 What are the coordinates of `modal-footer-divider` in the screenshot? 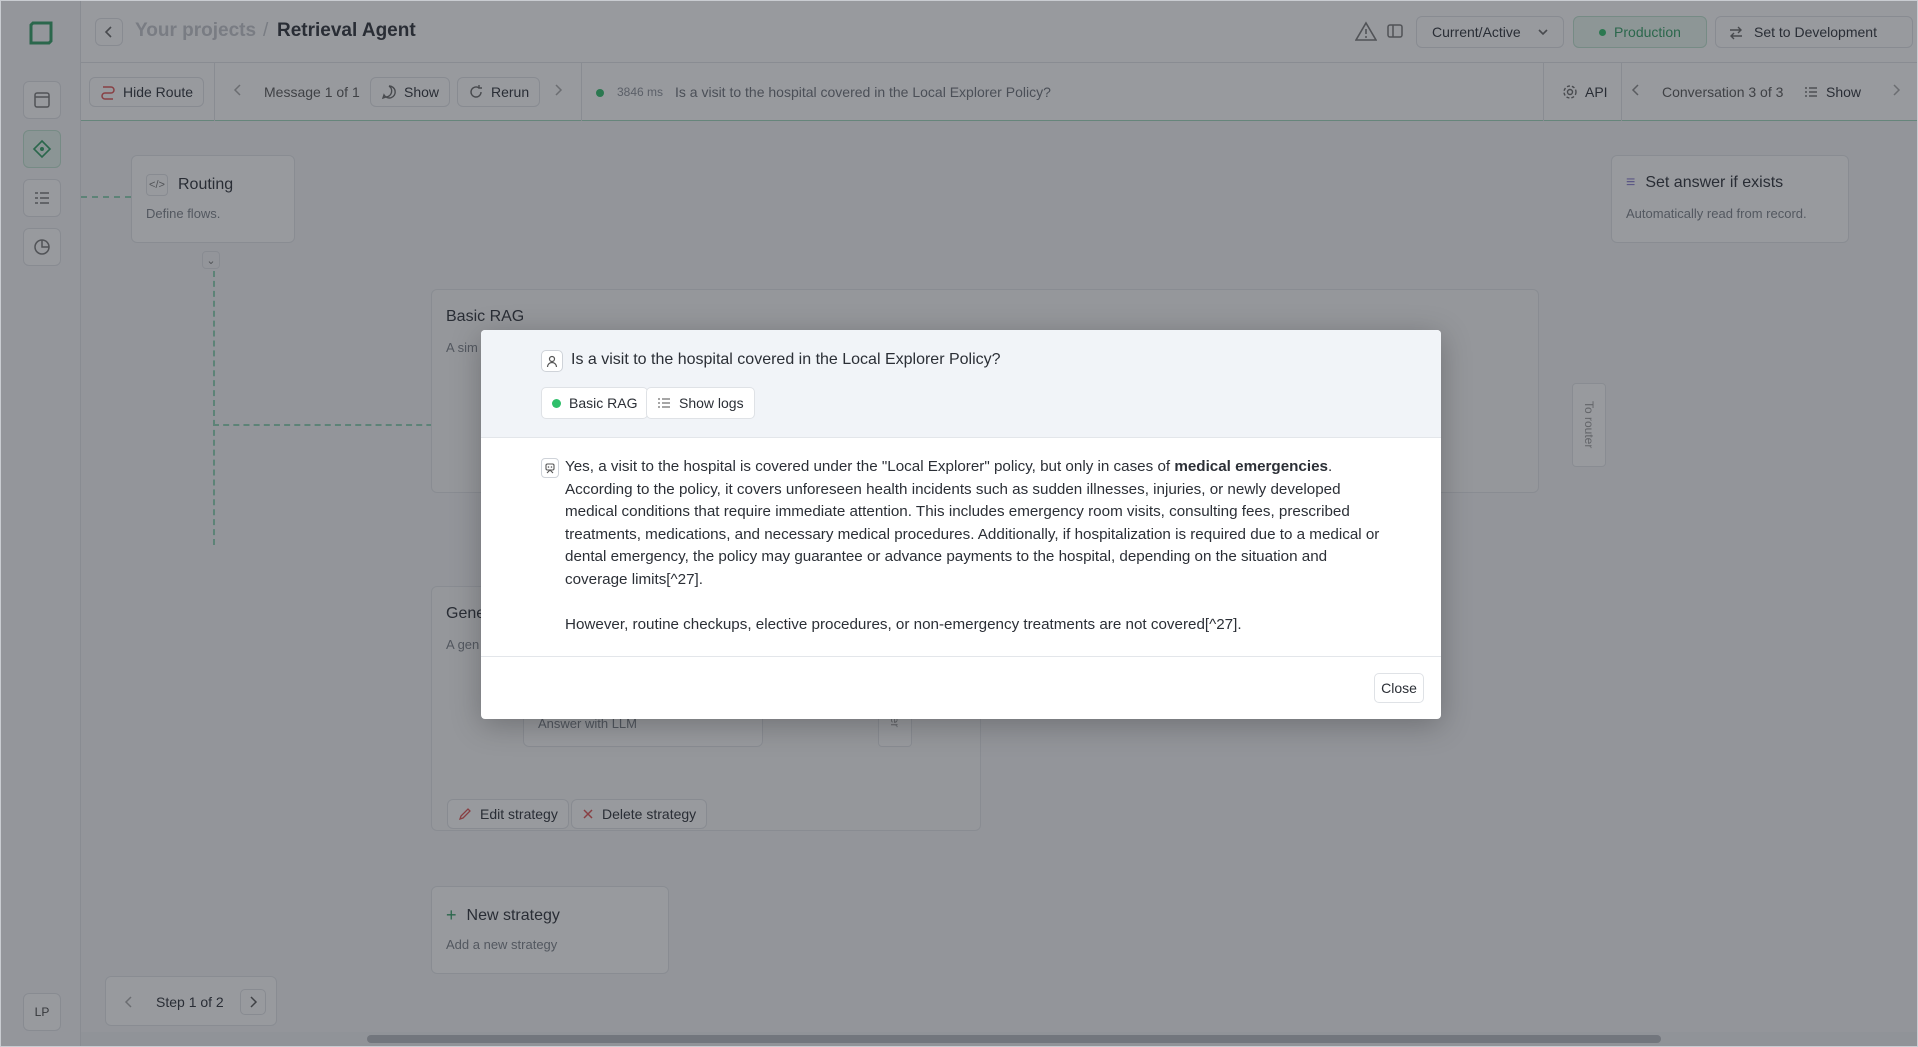 It's located at (961, 656).